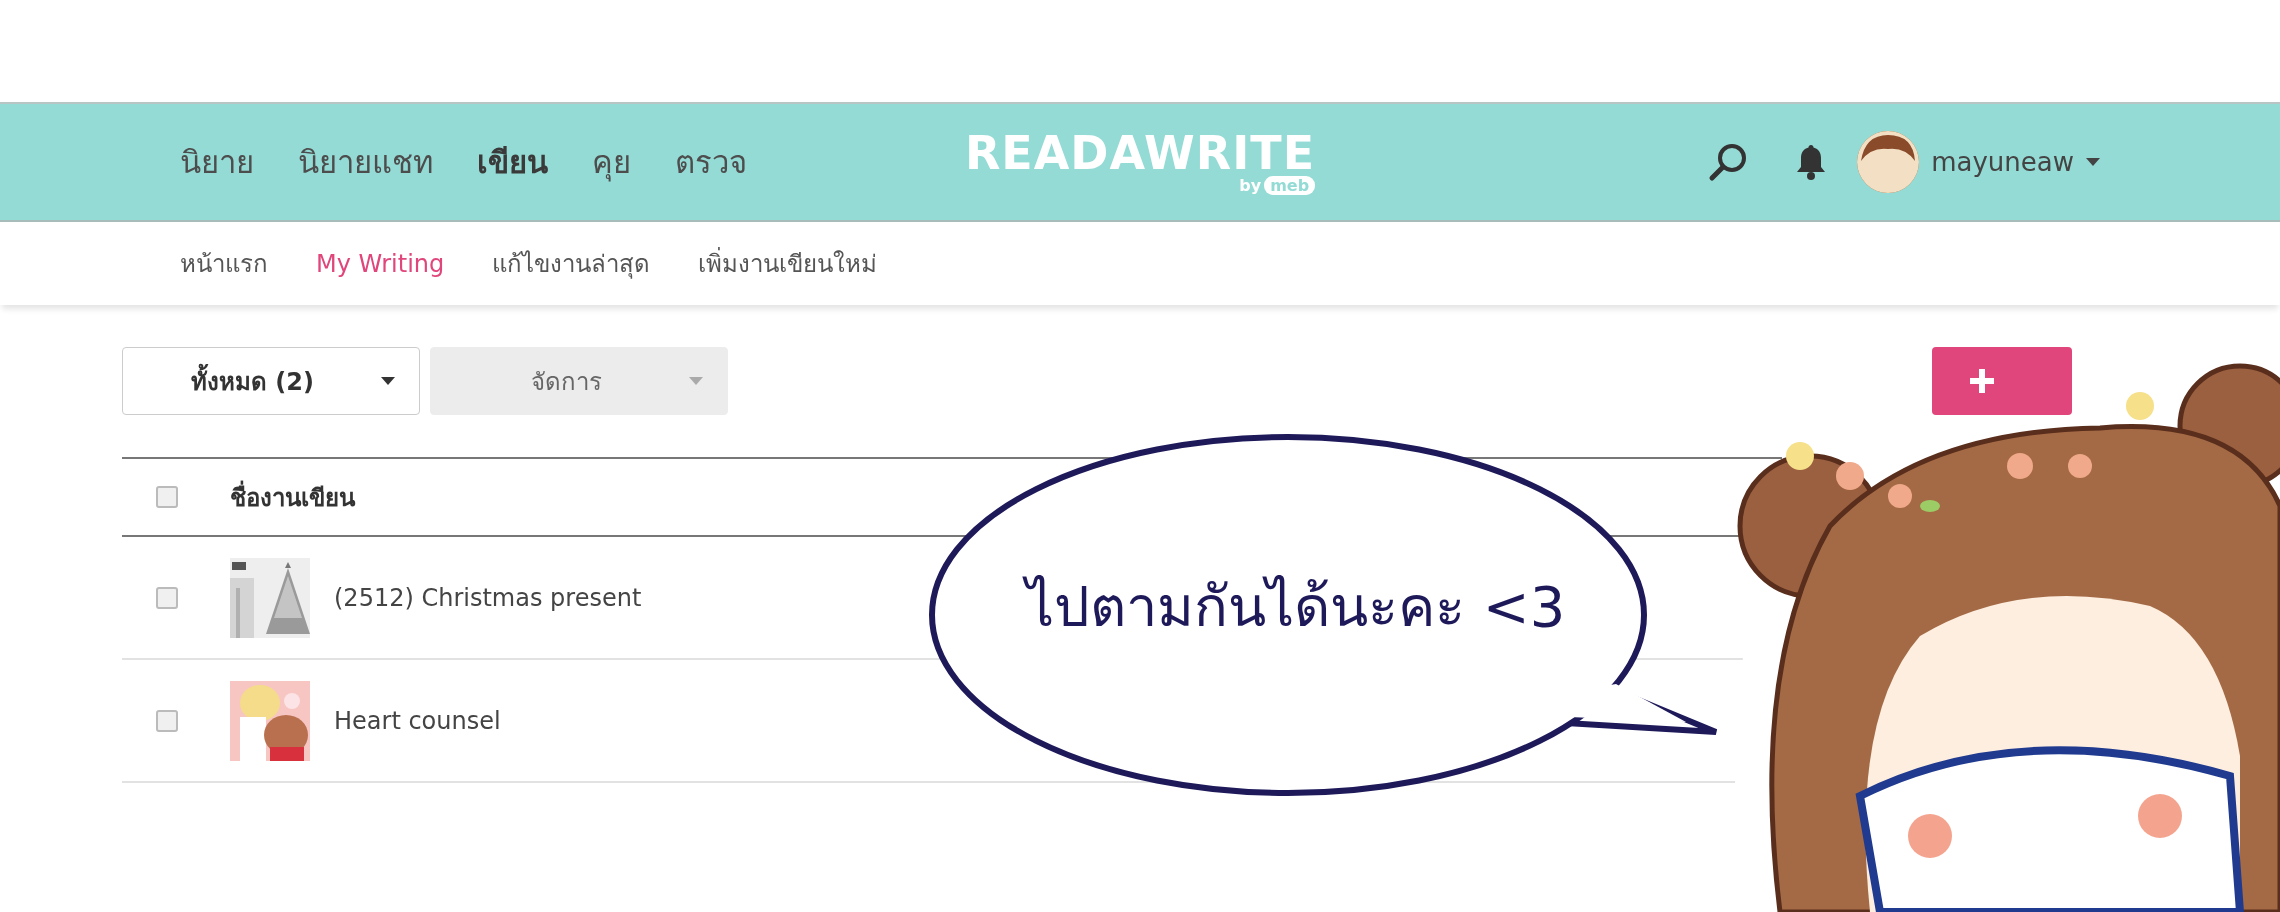 The image size is (2280, 912). What do you see at coordinates (571, 263) in the screenshot?
I see `subnav-link: แก้ไขงานล่าสุด` at bounding box center [571, 263].